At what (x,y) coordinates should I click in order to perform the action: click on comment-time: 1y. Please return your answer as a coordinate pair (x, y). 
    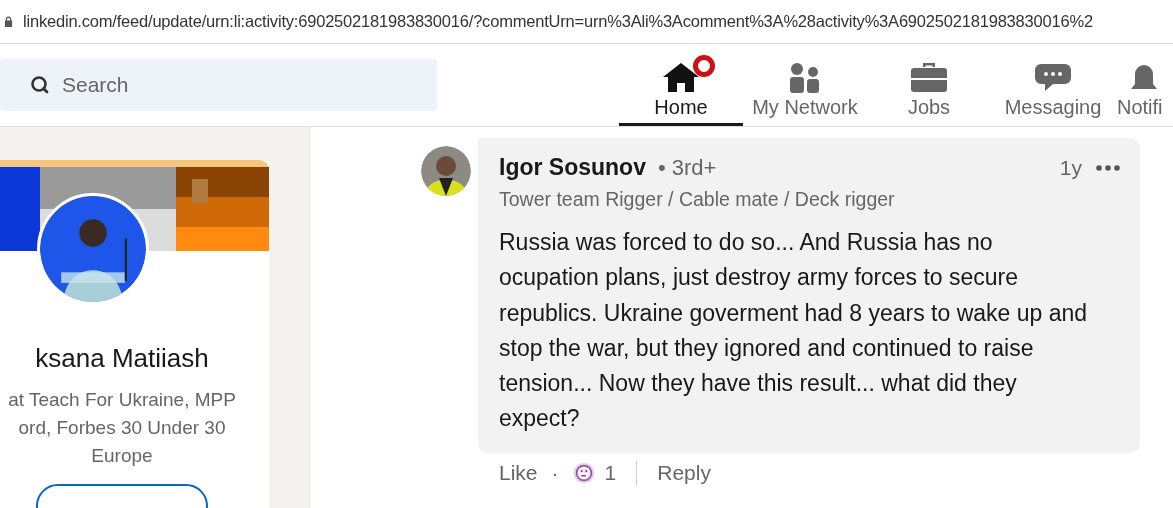
    Looking at the image, I should click on (1070, 167).